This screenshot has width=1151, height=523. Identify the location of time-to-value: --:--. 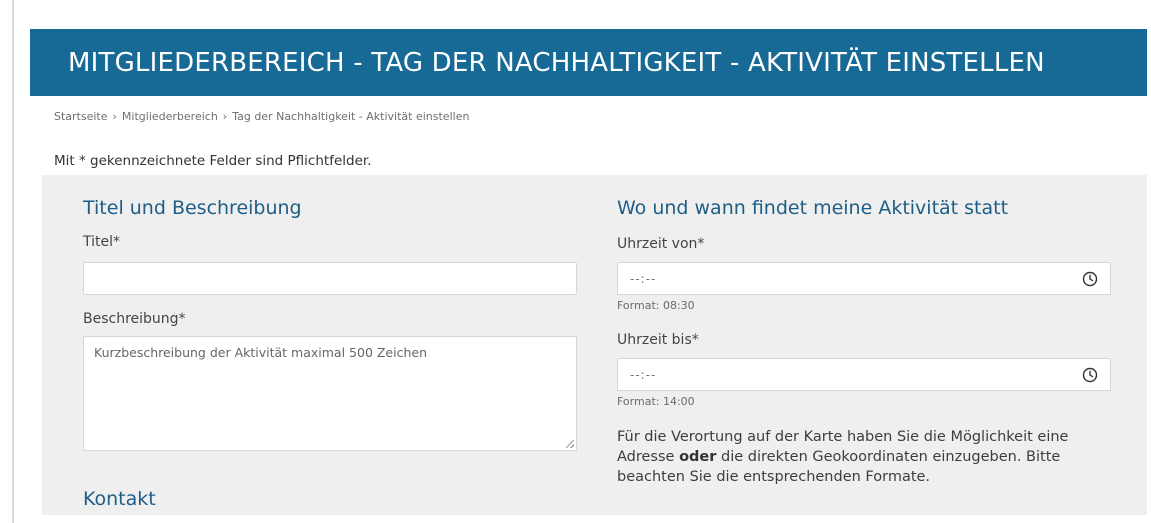
(643, 374).